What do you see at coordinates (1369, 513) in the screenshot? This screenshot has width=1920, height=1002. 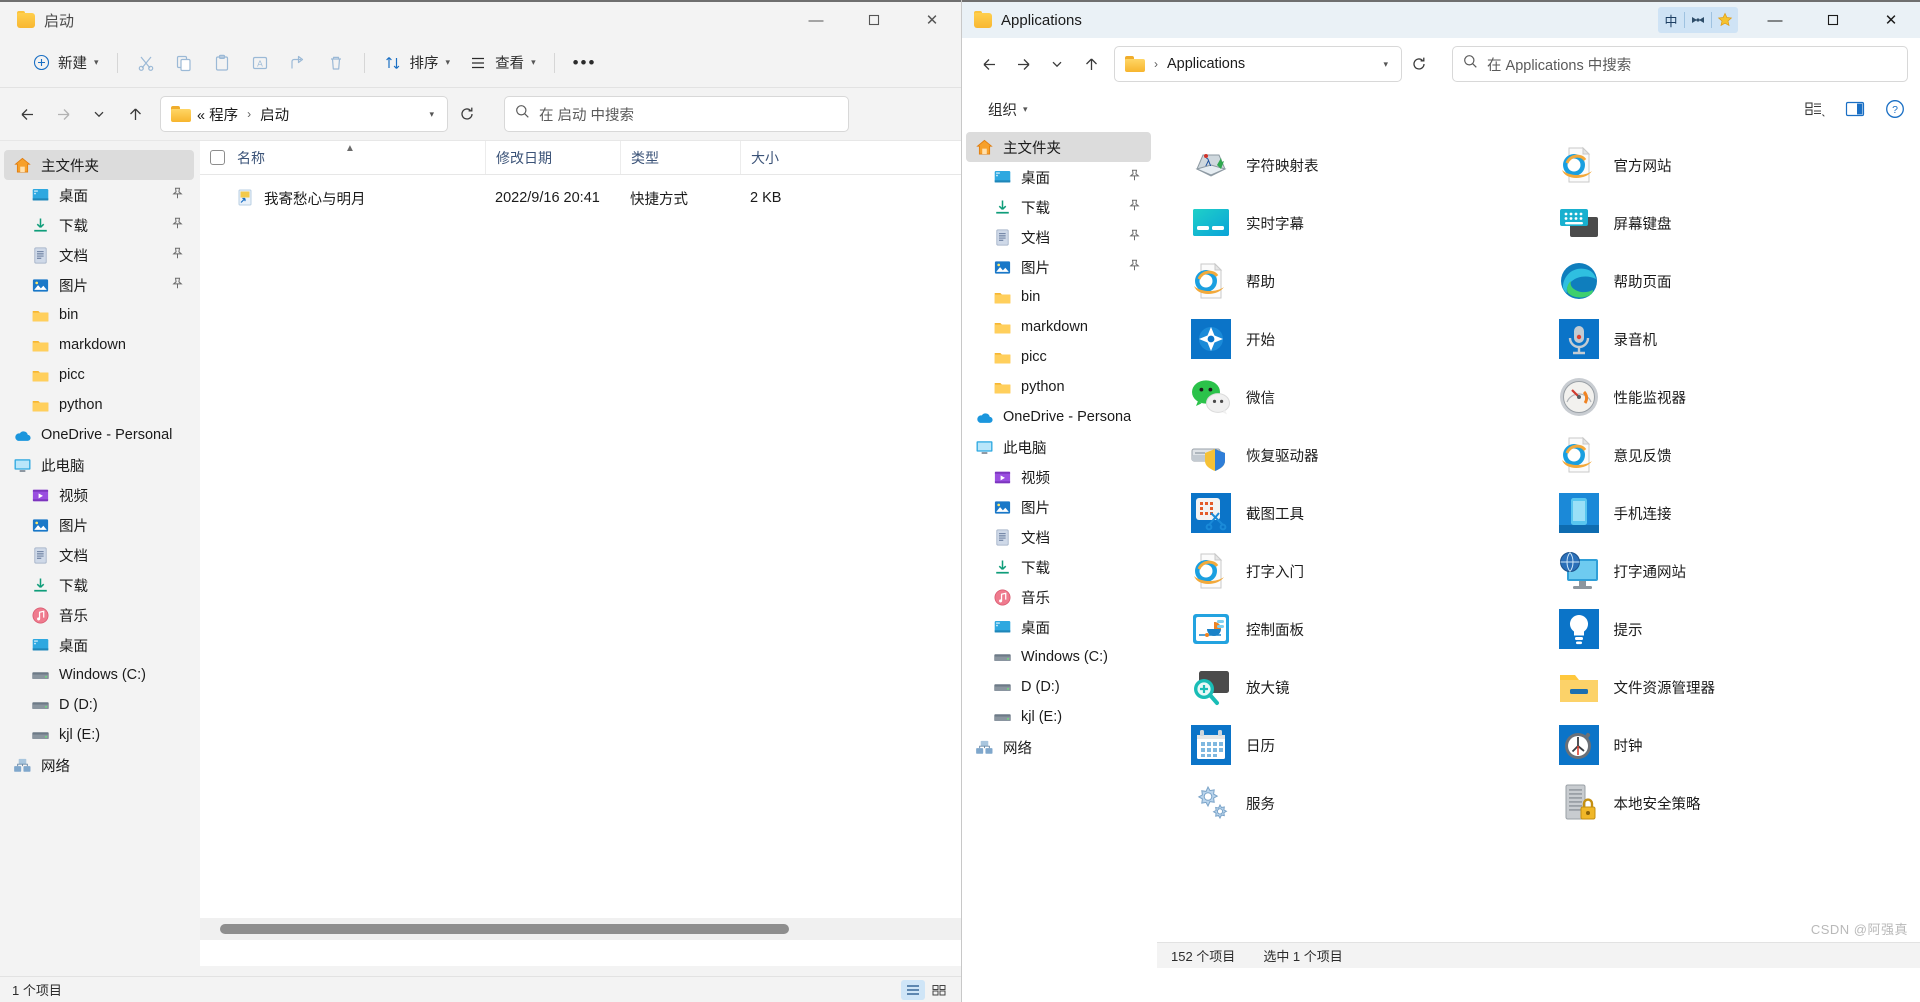 I see `list-item: 截图工具` at bounding box center [1369, 513].